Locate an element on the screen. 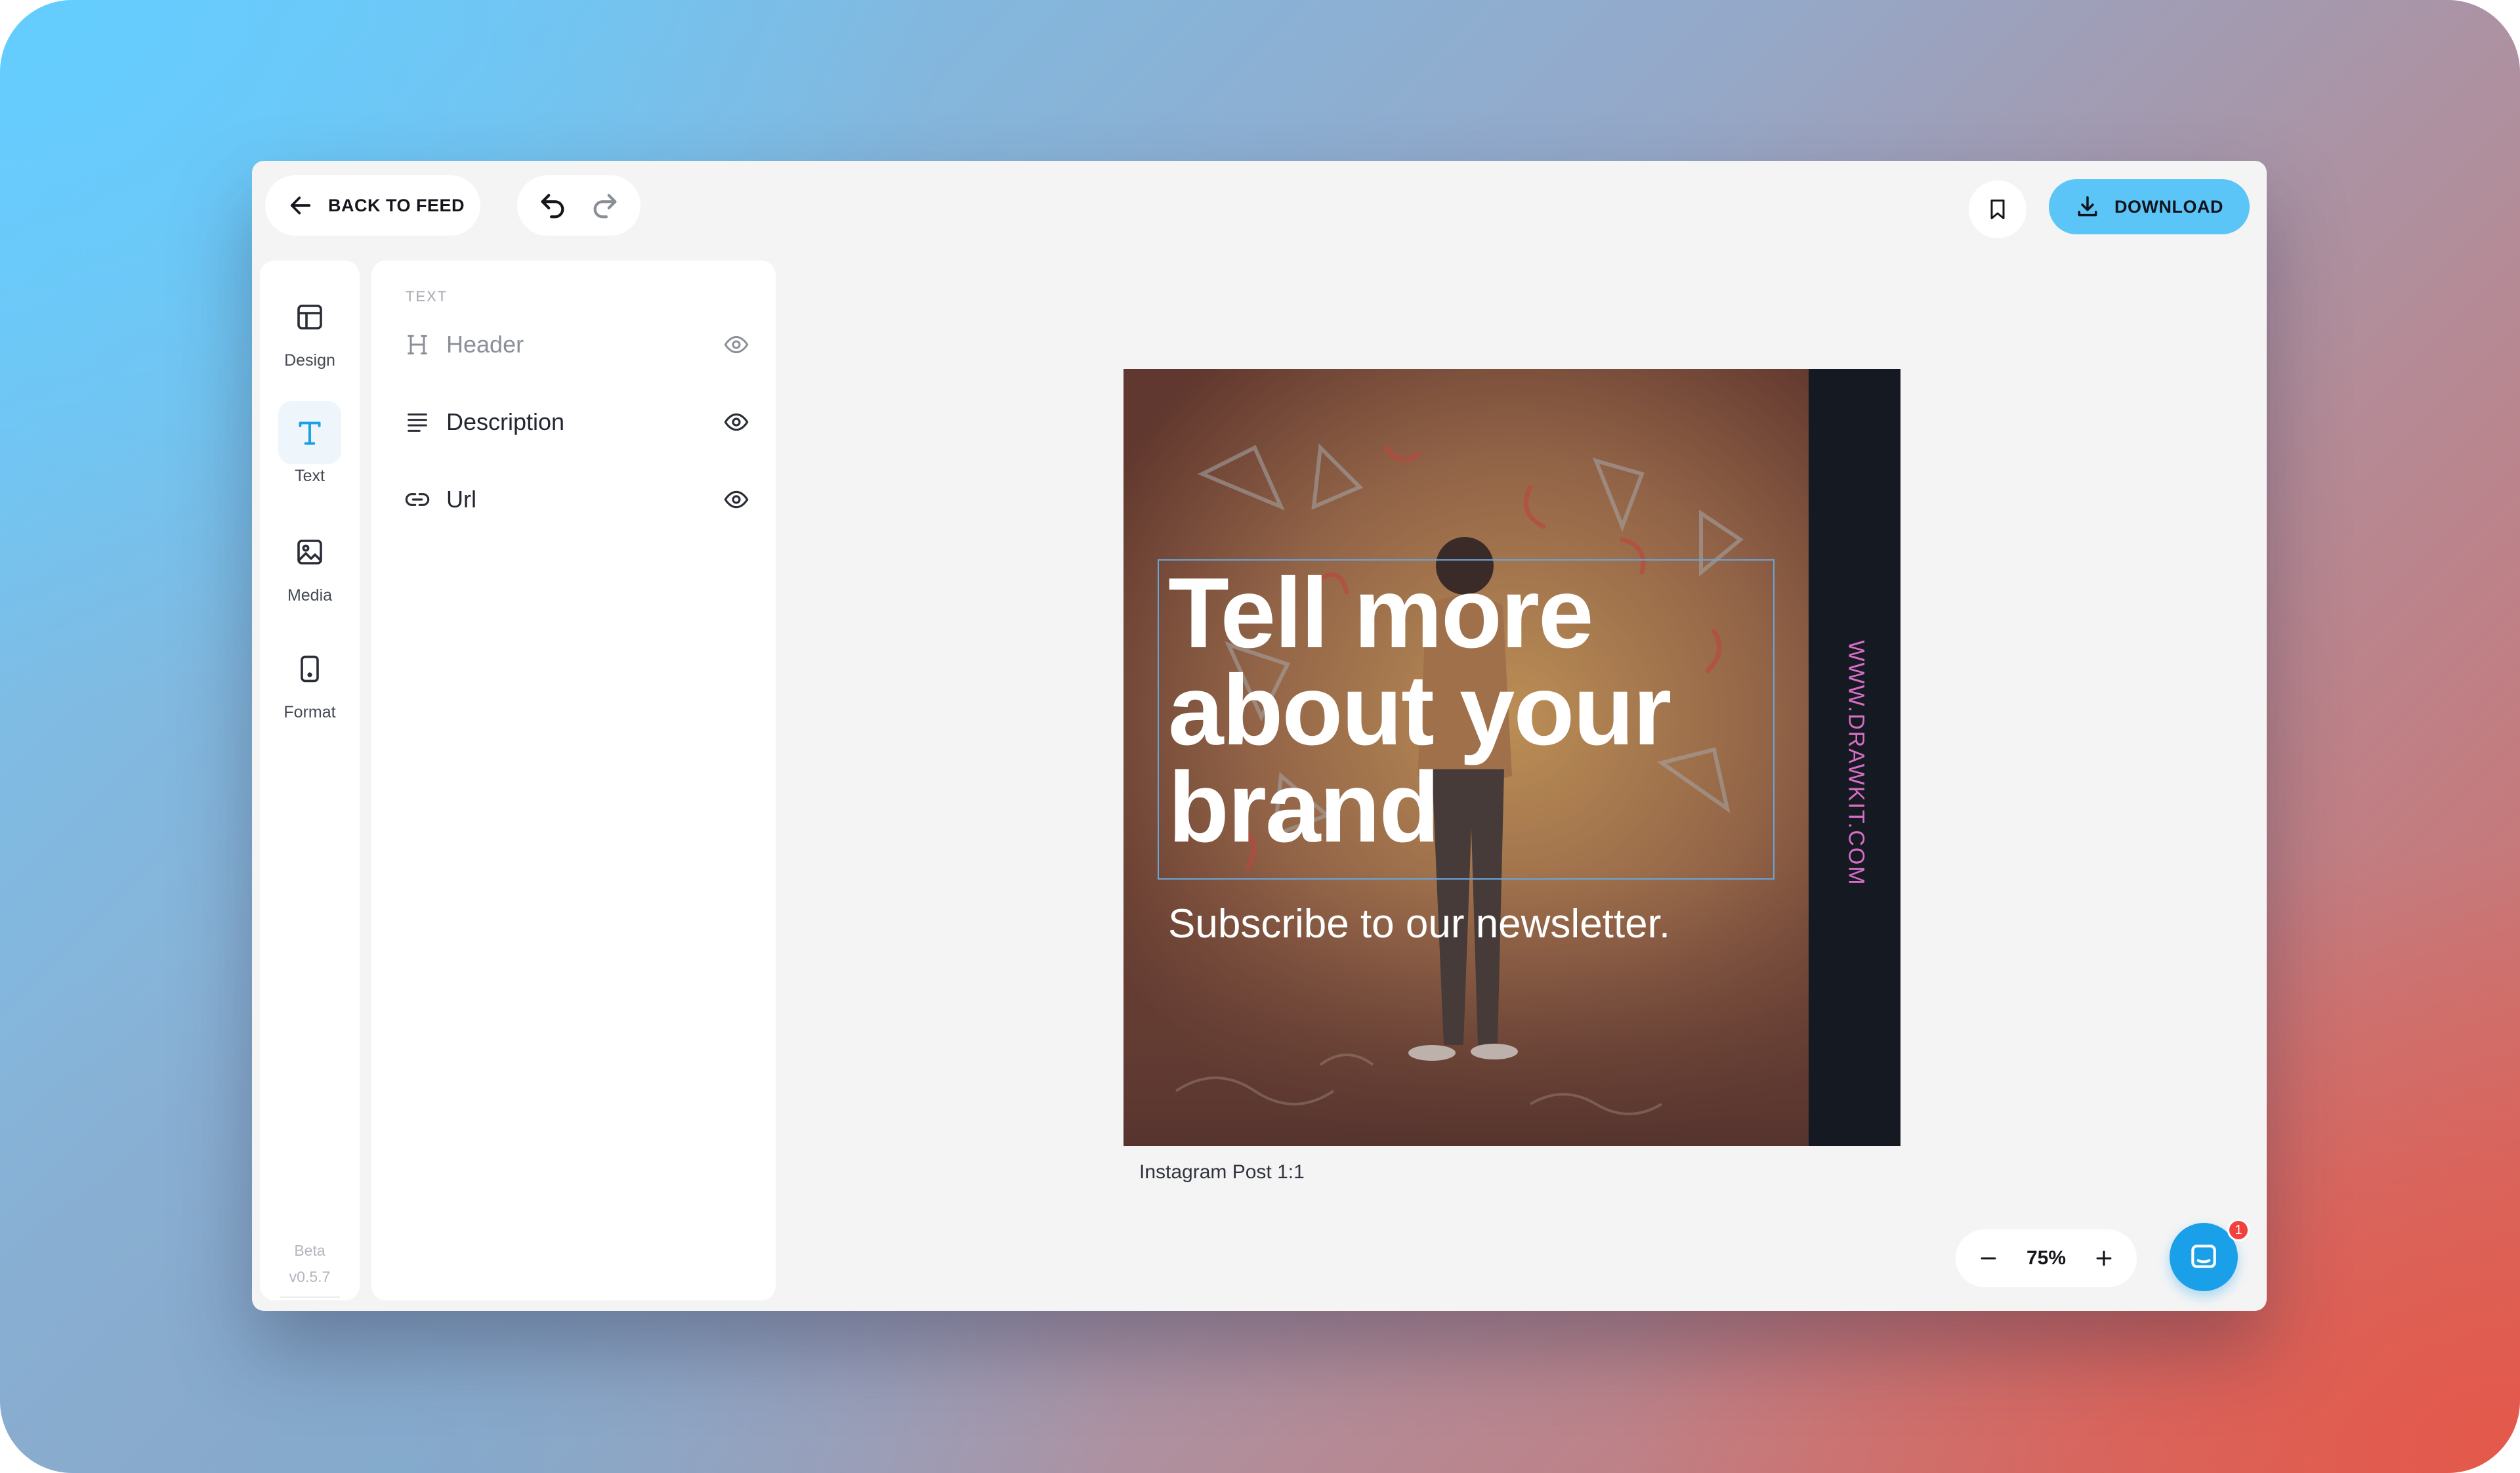 The height and width of the screenshot is (1473, 2520). chat-icon is located at coordinates (2203, 1256).